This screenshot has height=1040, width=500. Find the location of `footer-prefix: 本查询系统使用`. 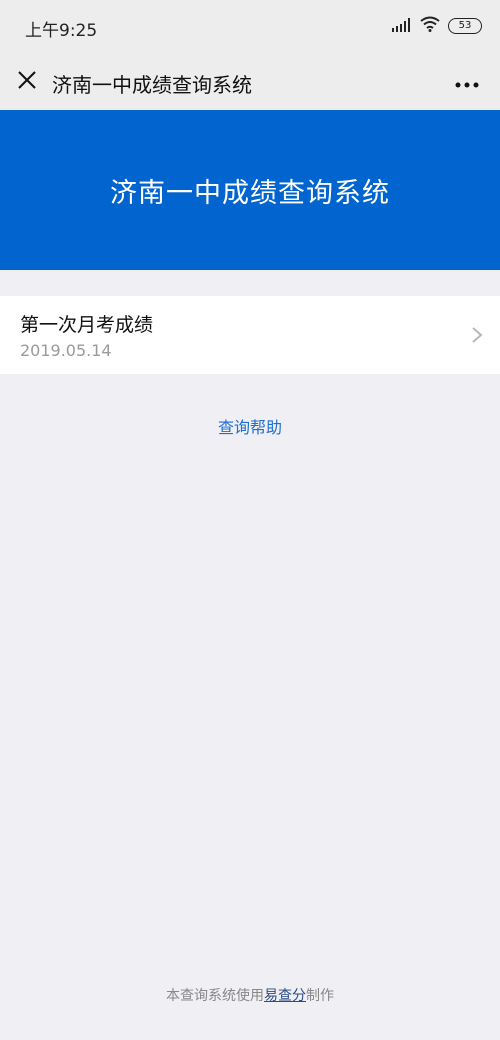

footer-prefix: 本查询系统使用 is located at coordinates (215, 996).